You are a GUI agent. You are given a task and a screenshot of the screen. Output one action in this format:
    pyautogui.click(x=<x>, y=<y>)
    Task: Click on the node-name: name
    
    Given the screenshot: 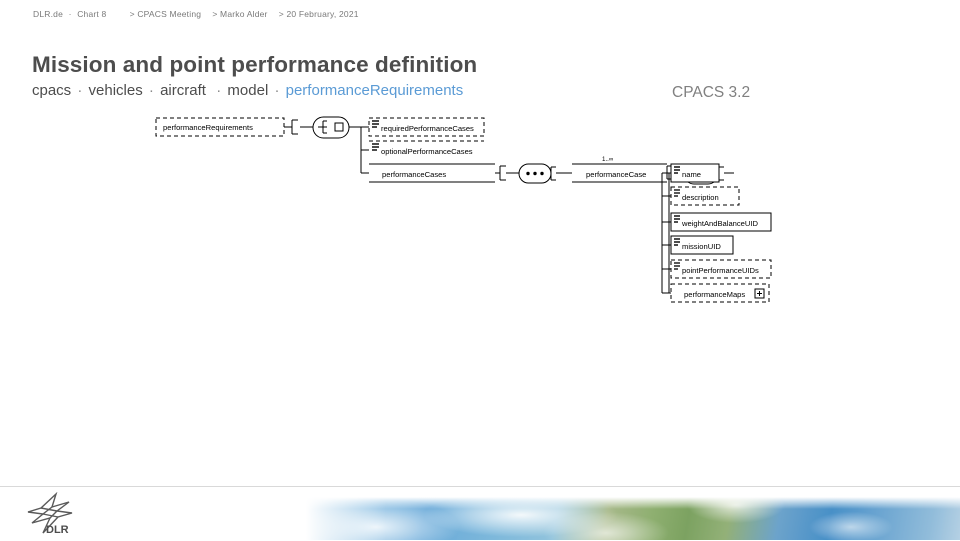 What is the action you would take?
    pyautogui.click(x=695, y=173)
    